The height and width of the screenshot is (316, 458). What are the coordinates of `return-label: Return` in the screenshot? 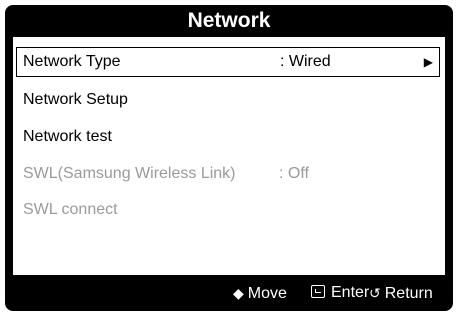 It's located at (408, 293).